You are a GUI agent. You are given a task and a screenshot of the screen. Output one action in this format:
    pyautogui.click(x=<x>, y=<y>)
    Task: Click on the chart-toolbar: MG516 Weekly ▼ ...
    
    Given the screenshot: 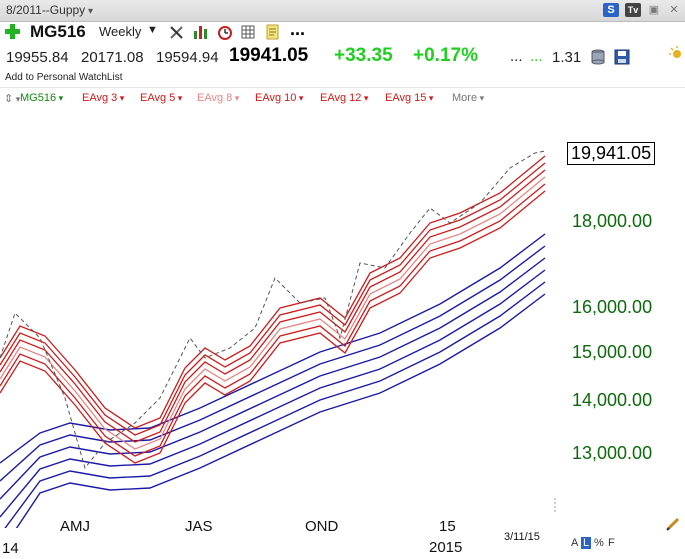 What is the action you would take?
    pyautogui.click(x=342, y=31)
    